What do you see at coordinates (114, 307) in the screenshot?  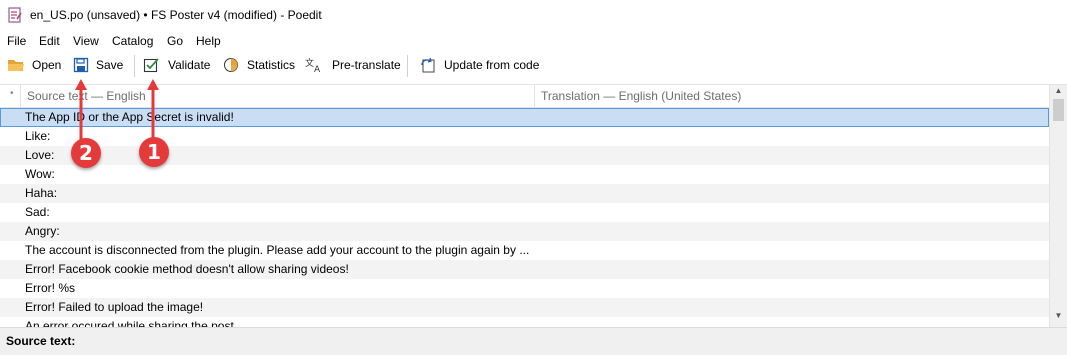 I see `source-text: Error! Failed to upload the image!` at bounding box center [114, 307].